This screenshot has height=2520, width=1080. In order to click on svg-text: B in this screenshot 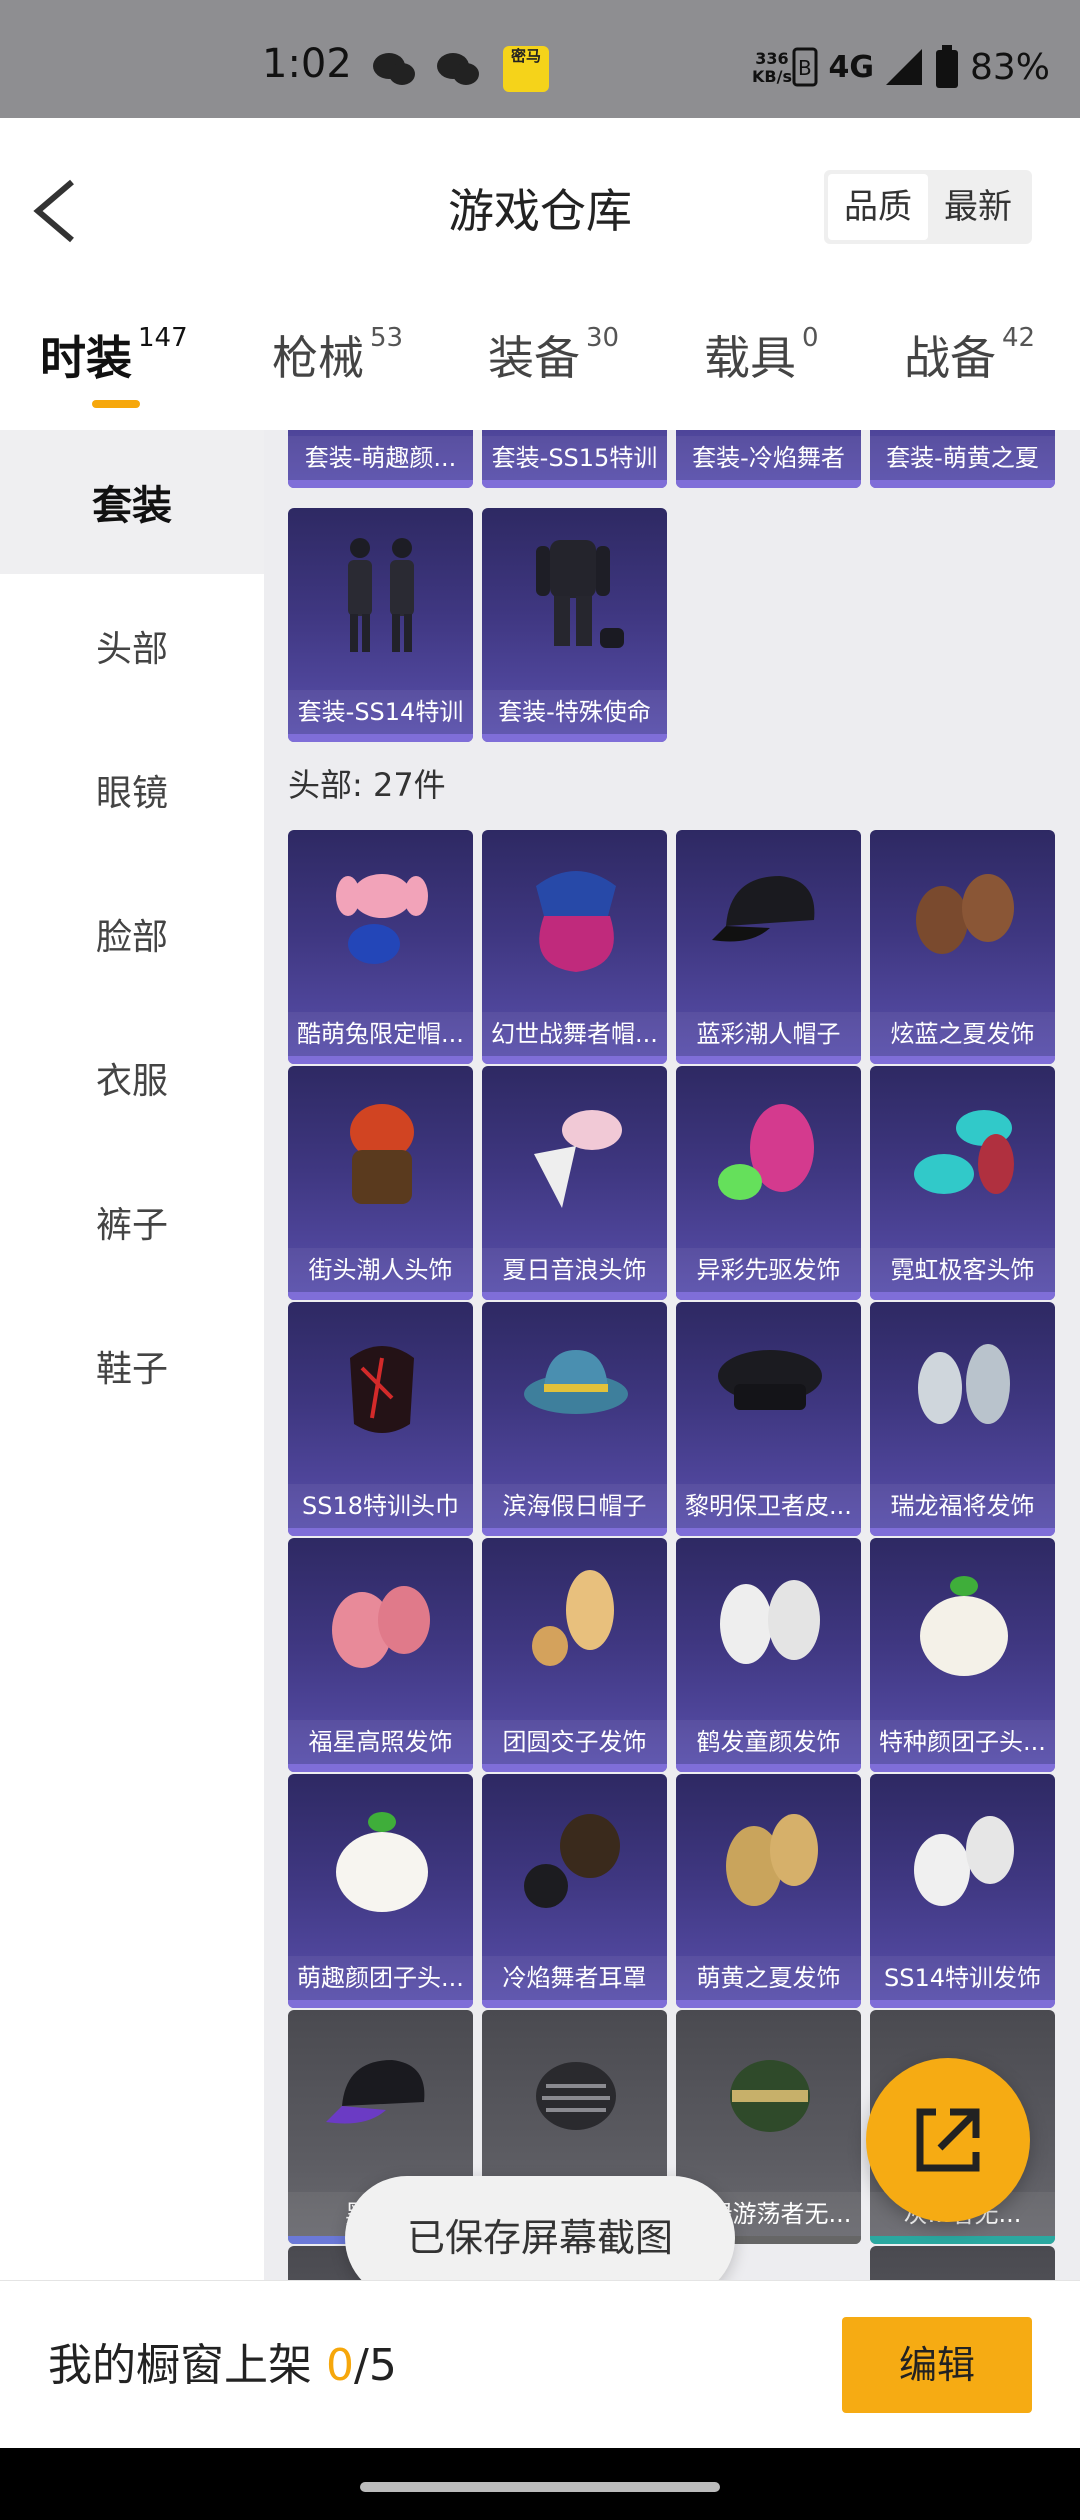, I will do `click(805, 68)`.